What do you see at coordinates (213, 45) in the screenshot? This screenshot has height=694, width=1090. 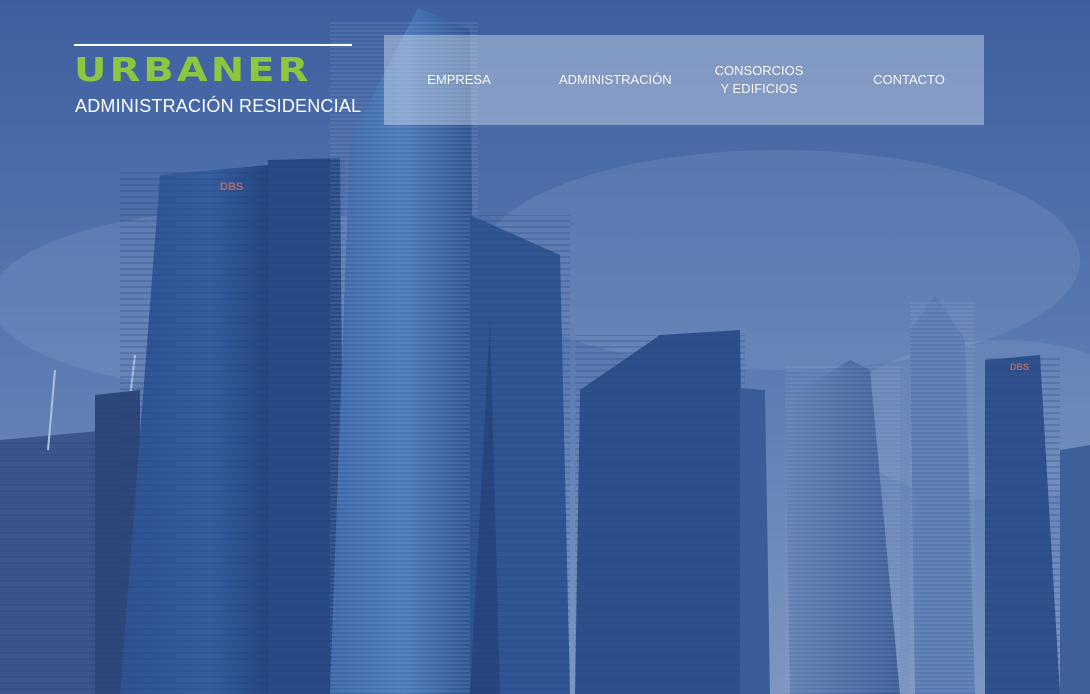 I see `logo-divider-line` at bounding box center [213, 45].